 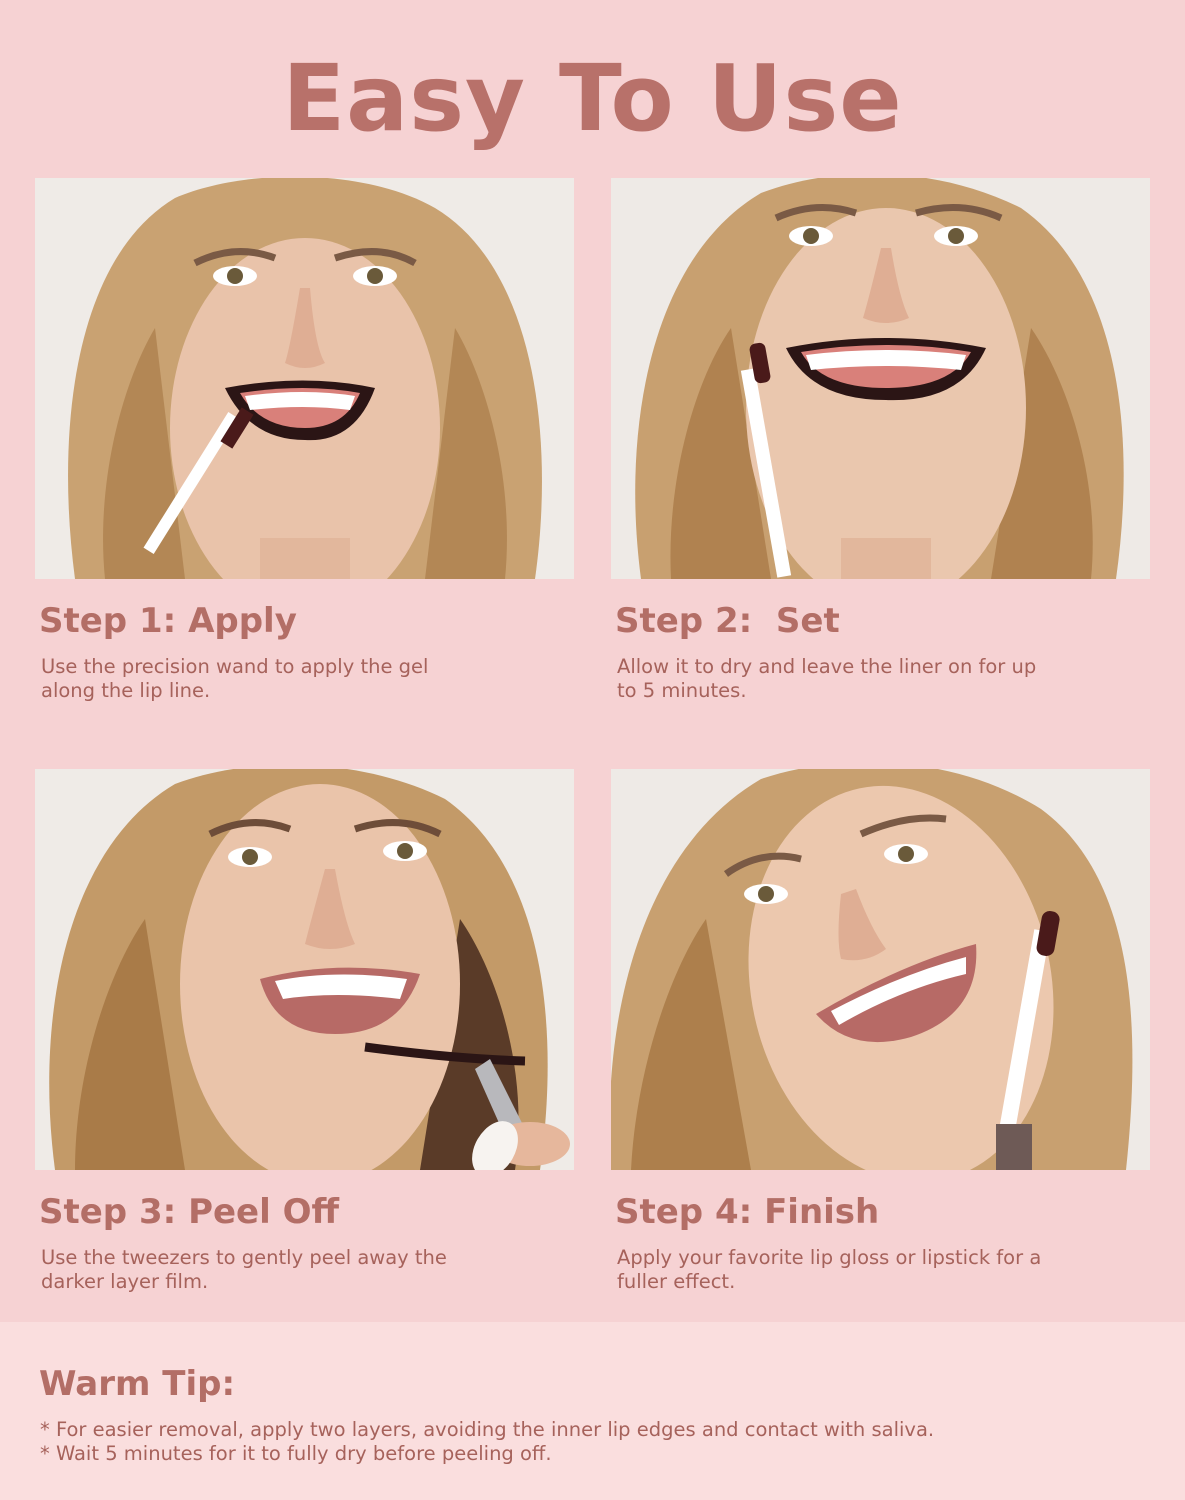 What do you see at coordinates (747, 1212) in the screenshot?
I see `step-4-title: Step 4: Finish` at bounding box center [747, 1212].